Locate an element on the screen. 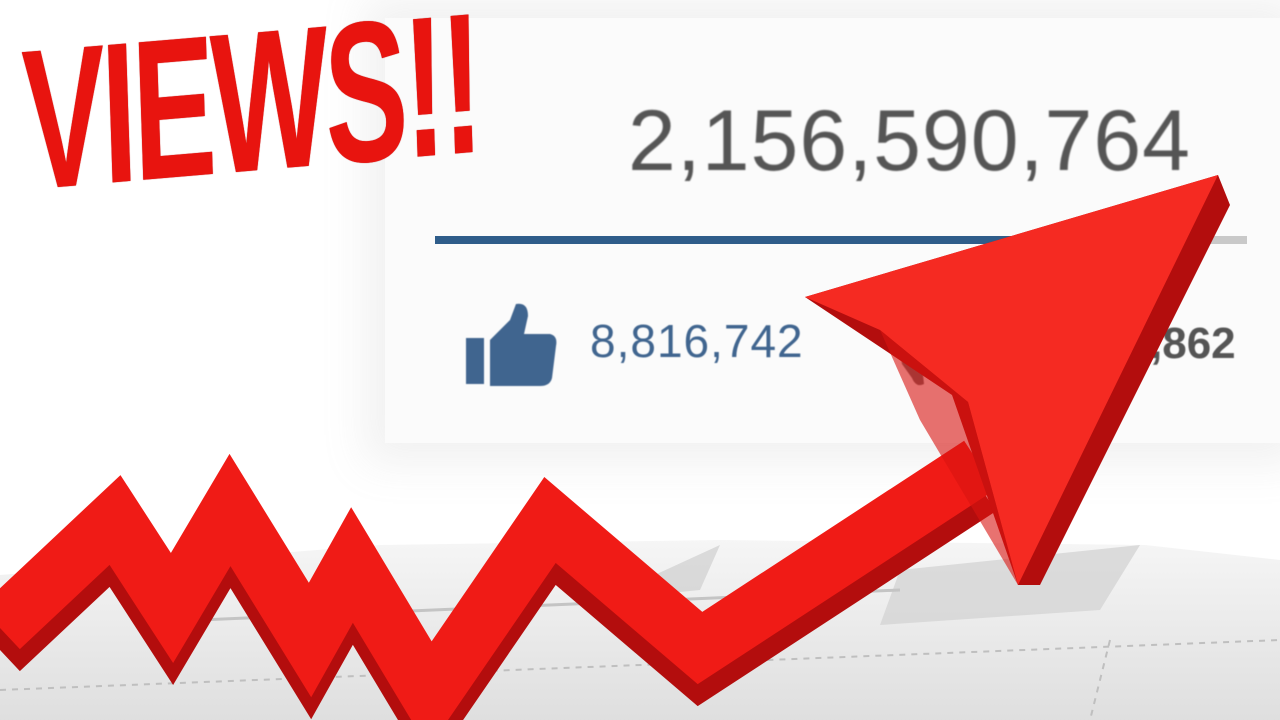 The height and width of the screenshot is (720, 1280). headline: VIEWS!! is located at coordinates (251, 116).